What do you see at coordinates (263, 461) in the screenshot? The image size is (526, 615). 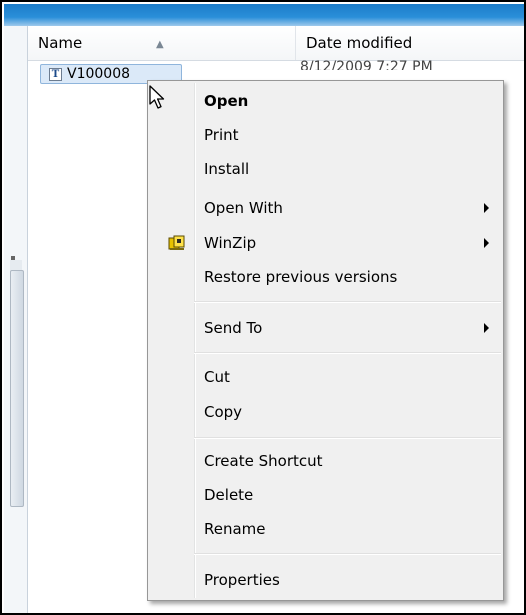 I see `menu-label-create-shortcut: Create Shortcut` at bounding box center [263, 461].